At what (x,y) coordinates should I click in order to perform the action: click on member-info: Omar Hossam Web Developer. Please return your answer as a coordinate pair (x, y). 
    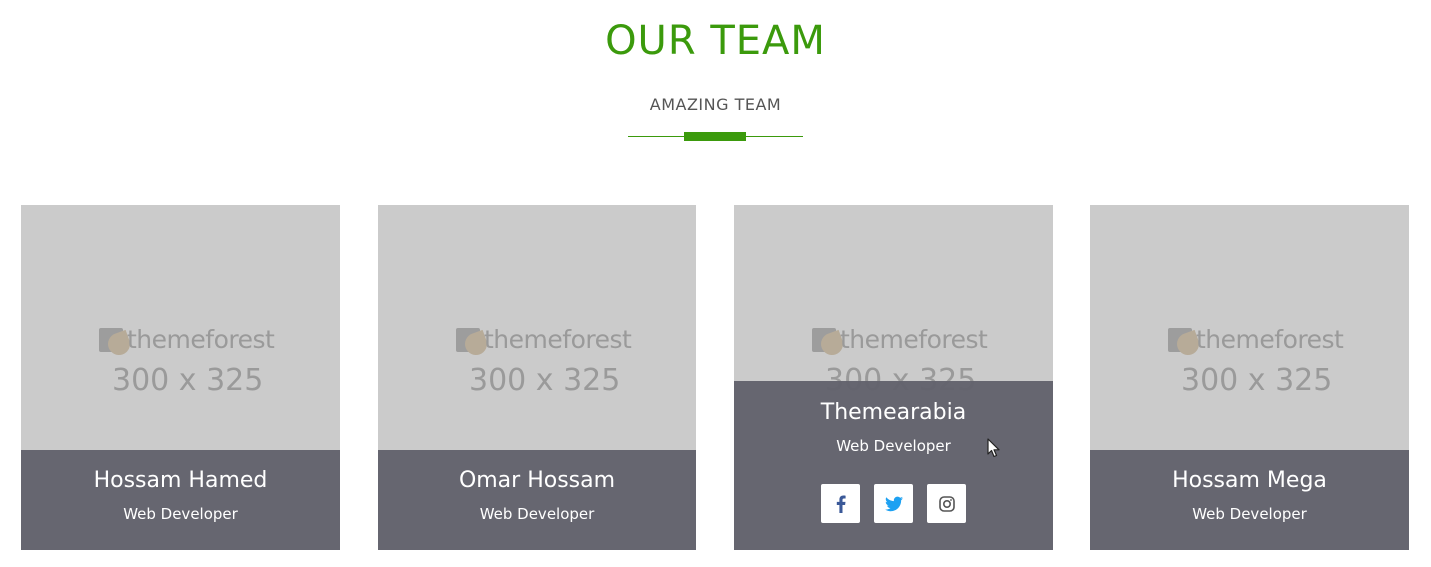
    Looking at the image, I should click on (537, 500).